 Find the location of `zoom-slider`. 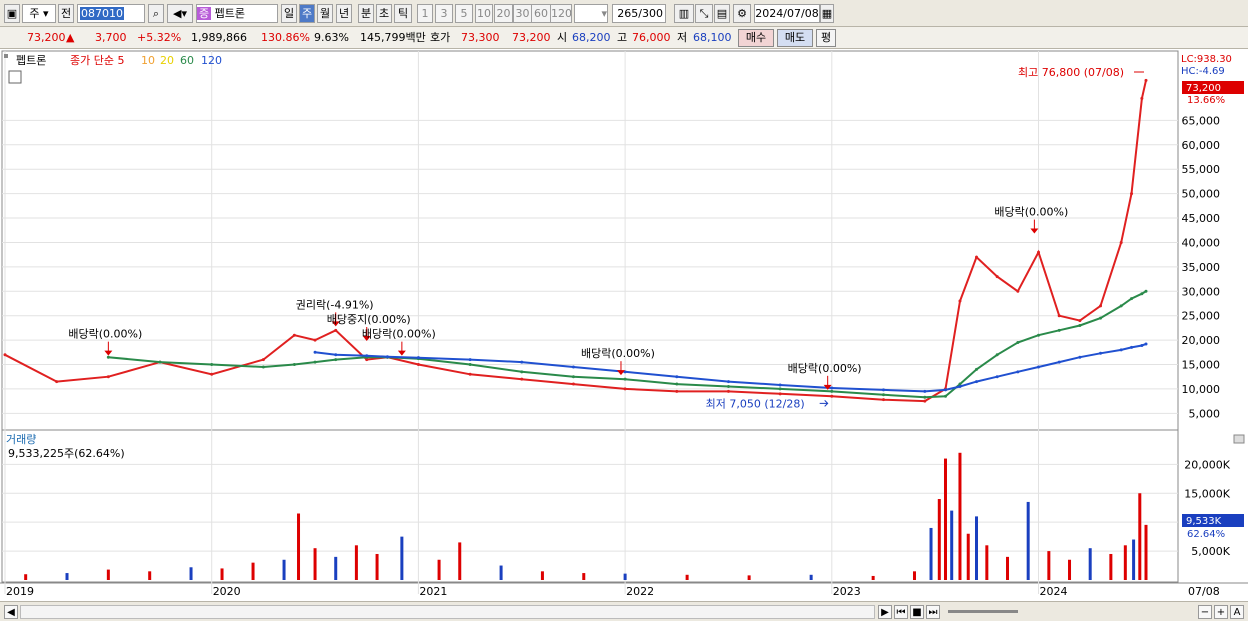

zoom-slider is located at coordinates (983, 611).